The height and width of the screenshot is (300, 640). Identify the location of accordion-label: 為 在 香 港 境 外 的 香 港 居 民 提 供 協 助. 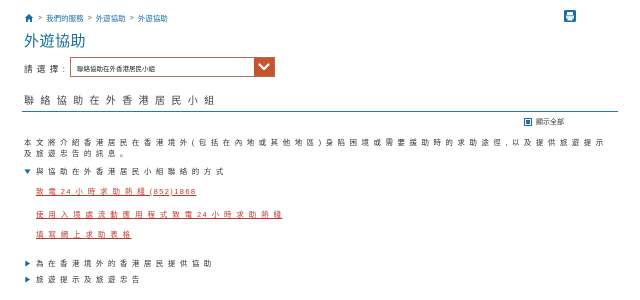
(124, 263).